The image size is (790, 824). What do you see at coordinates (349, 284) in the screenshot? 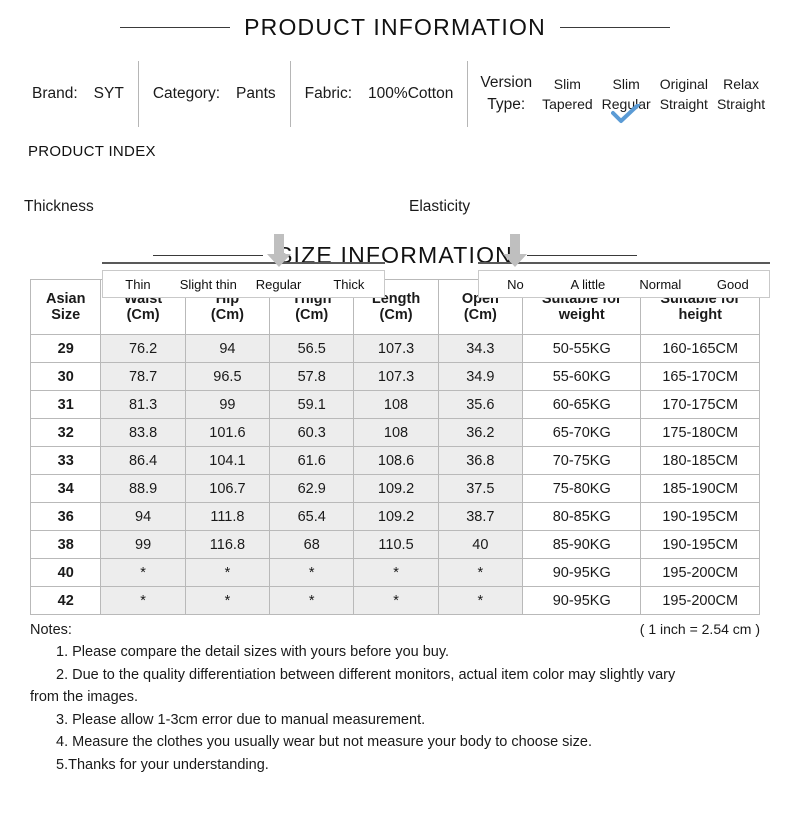
I see `index-thickness-option-thick: Thick` at bounding box center [349, 284].